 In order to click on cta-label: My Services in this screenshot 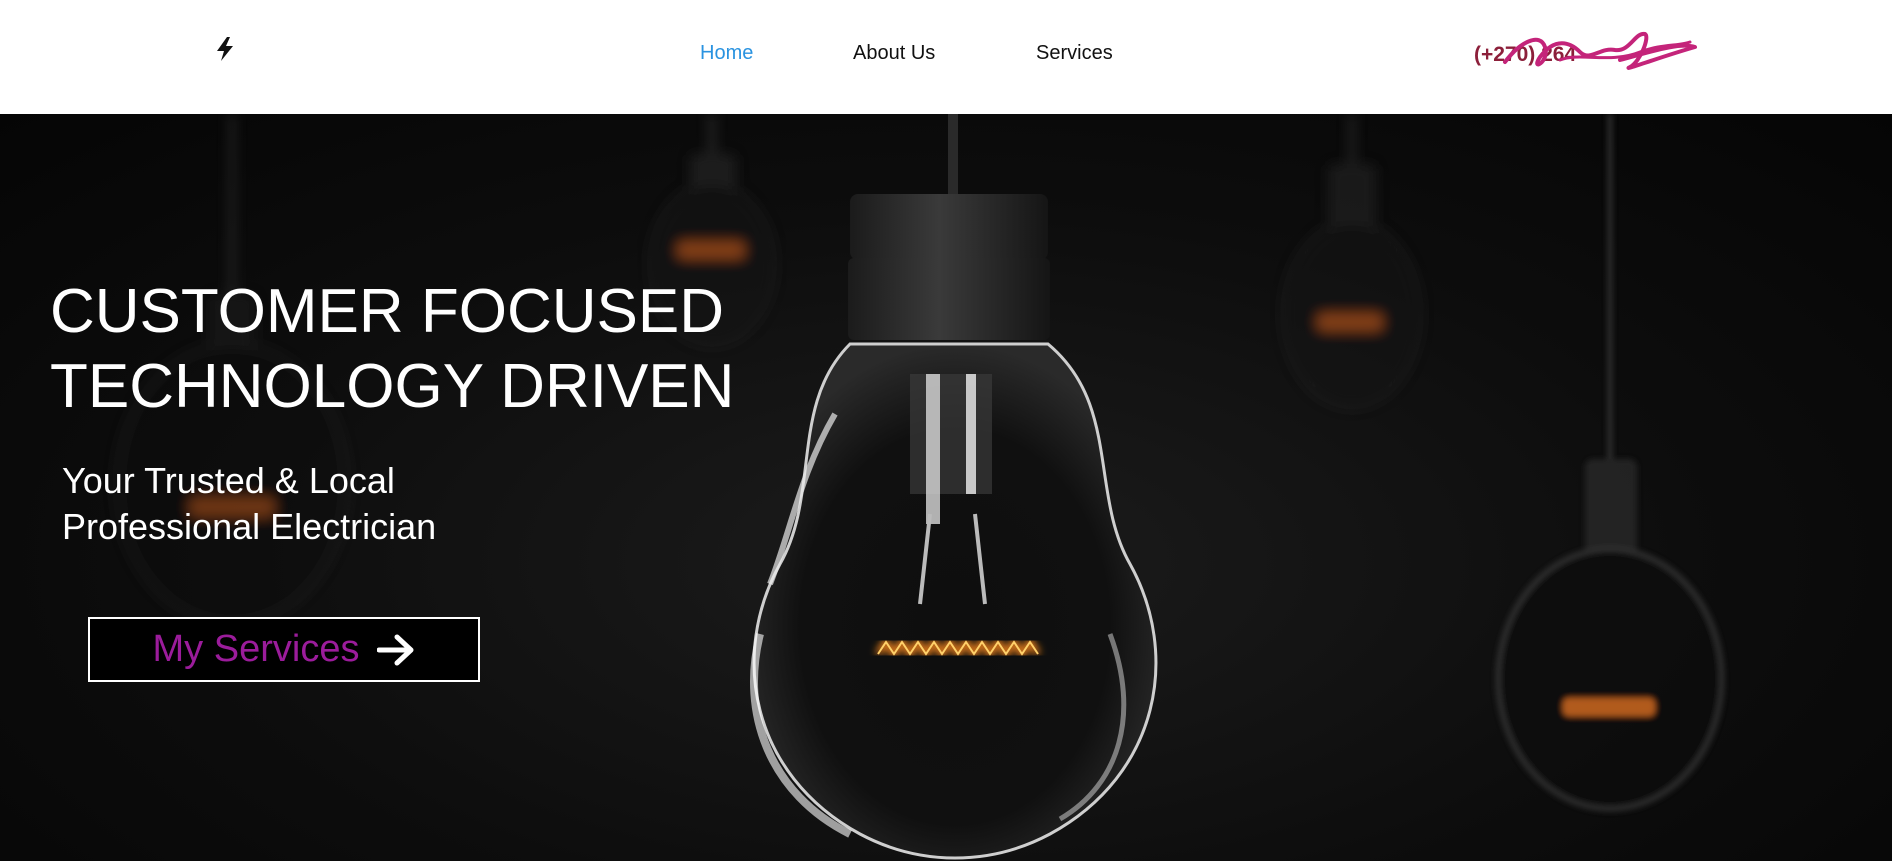, I will do `click(256, 649)`.